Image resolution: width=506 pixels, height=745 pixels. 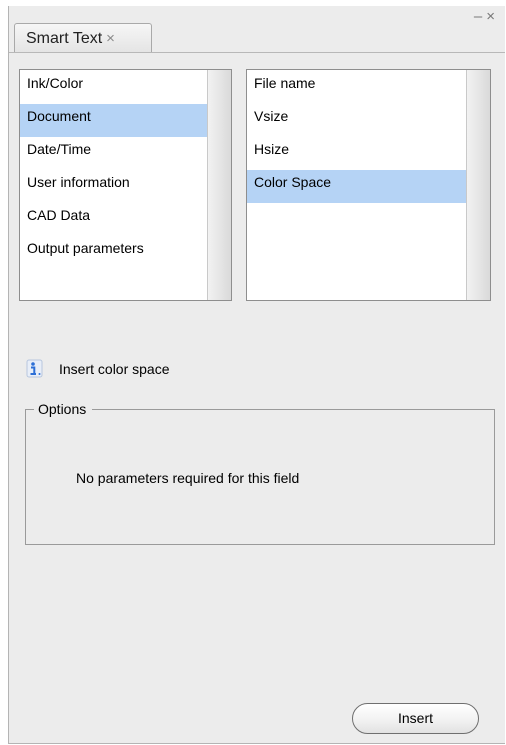 What do you see at coordinates (63, 409) in the screenshot?
I see `options-legend: Options` at bounding box center [63, 409].